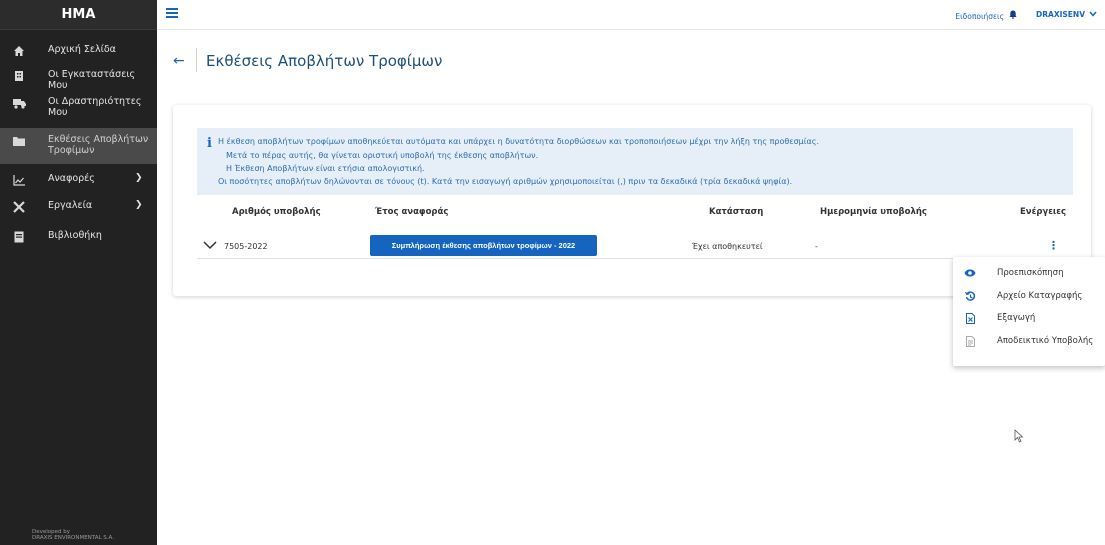  I want to click on back-arrow-icon: ←, so click(179, 61).